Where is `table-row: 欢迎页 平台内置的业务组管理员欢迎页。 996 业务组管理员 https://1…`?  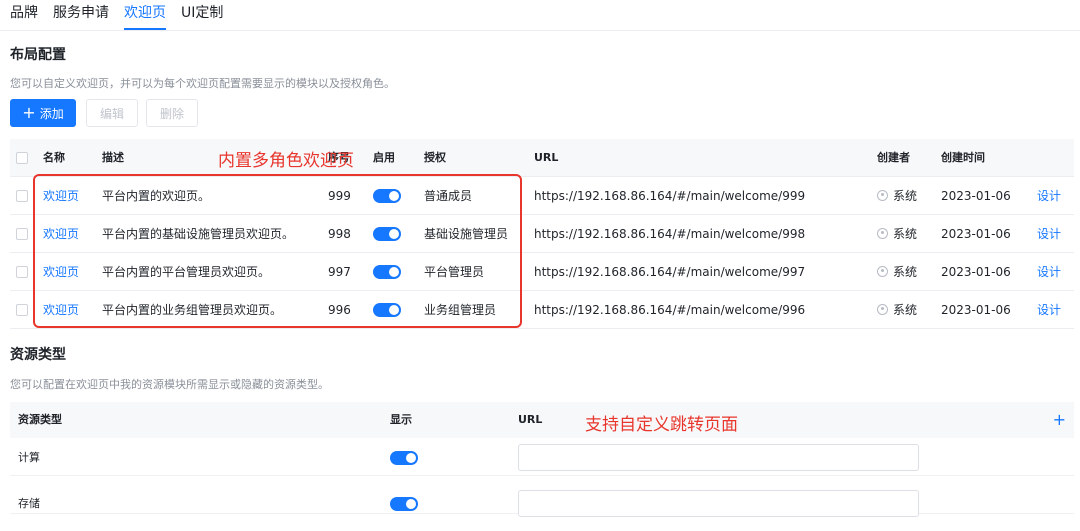
table-row: 欢迎页 平台内置的业务组管理员欢迎页。 996 业务组管理员 https://1… is located at coordinates (542, 310).